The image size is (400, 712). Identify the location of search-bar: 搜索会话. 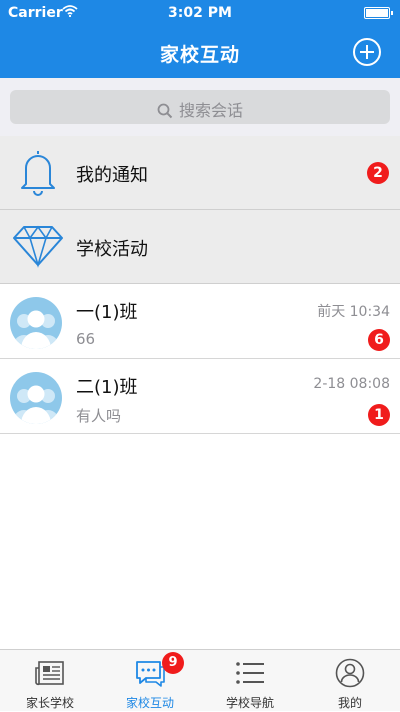
(200, 107).